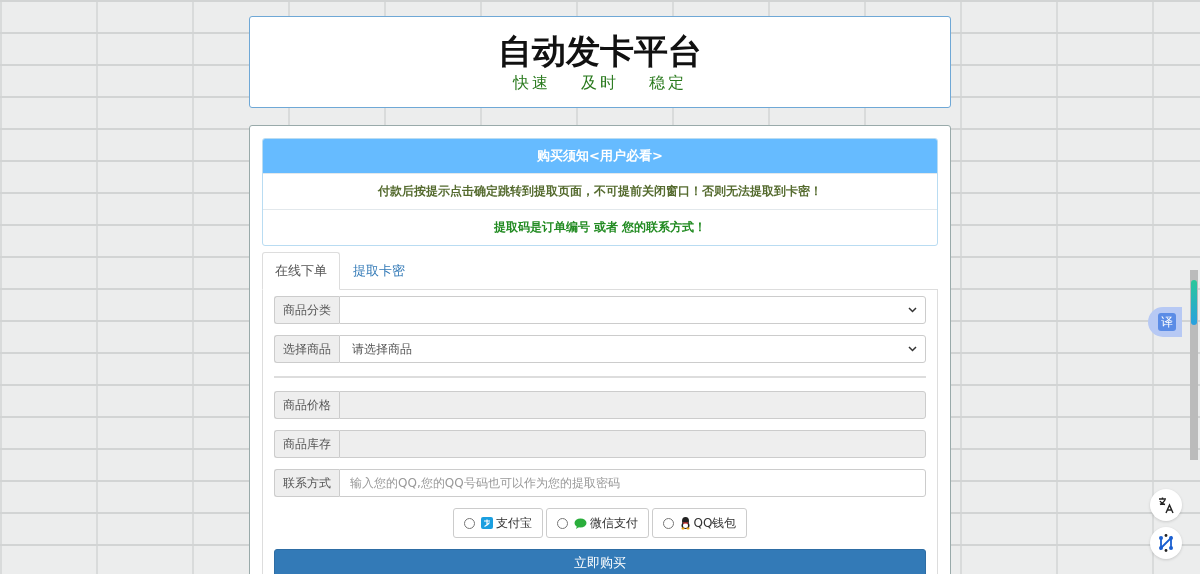 The width and height of the screenshot is (1200, 574). What do you see at coordinates (306, 483) in the screenshot?
I see `field-label: 联系方式` at bounding box center [306, 483].